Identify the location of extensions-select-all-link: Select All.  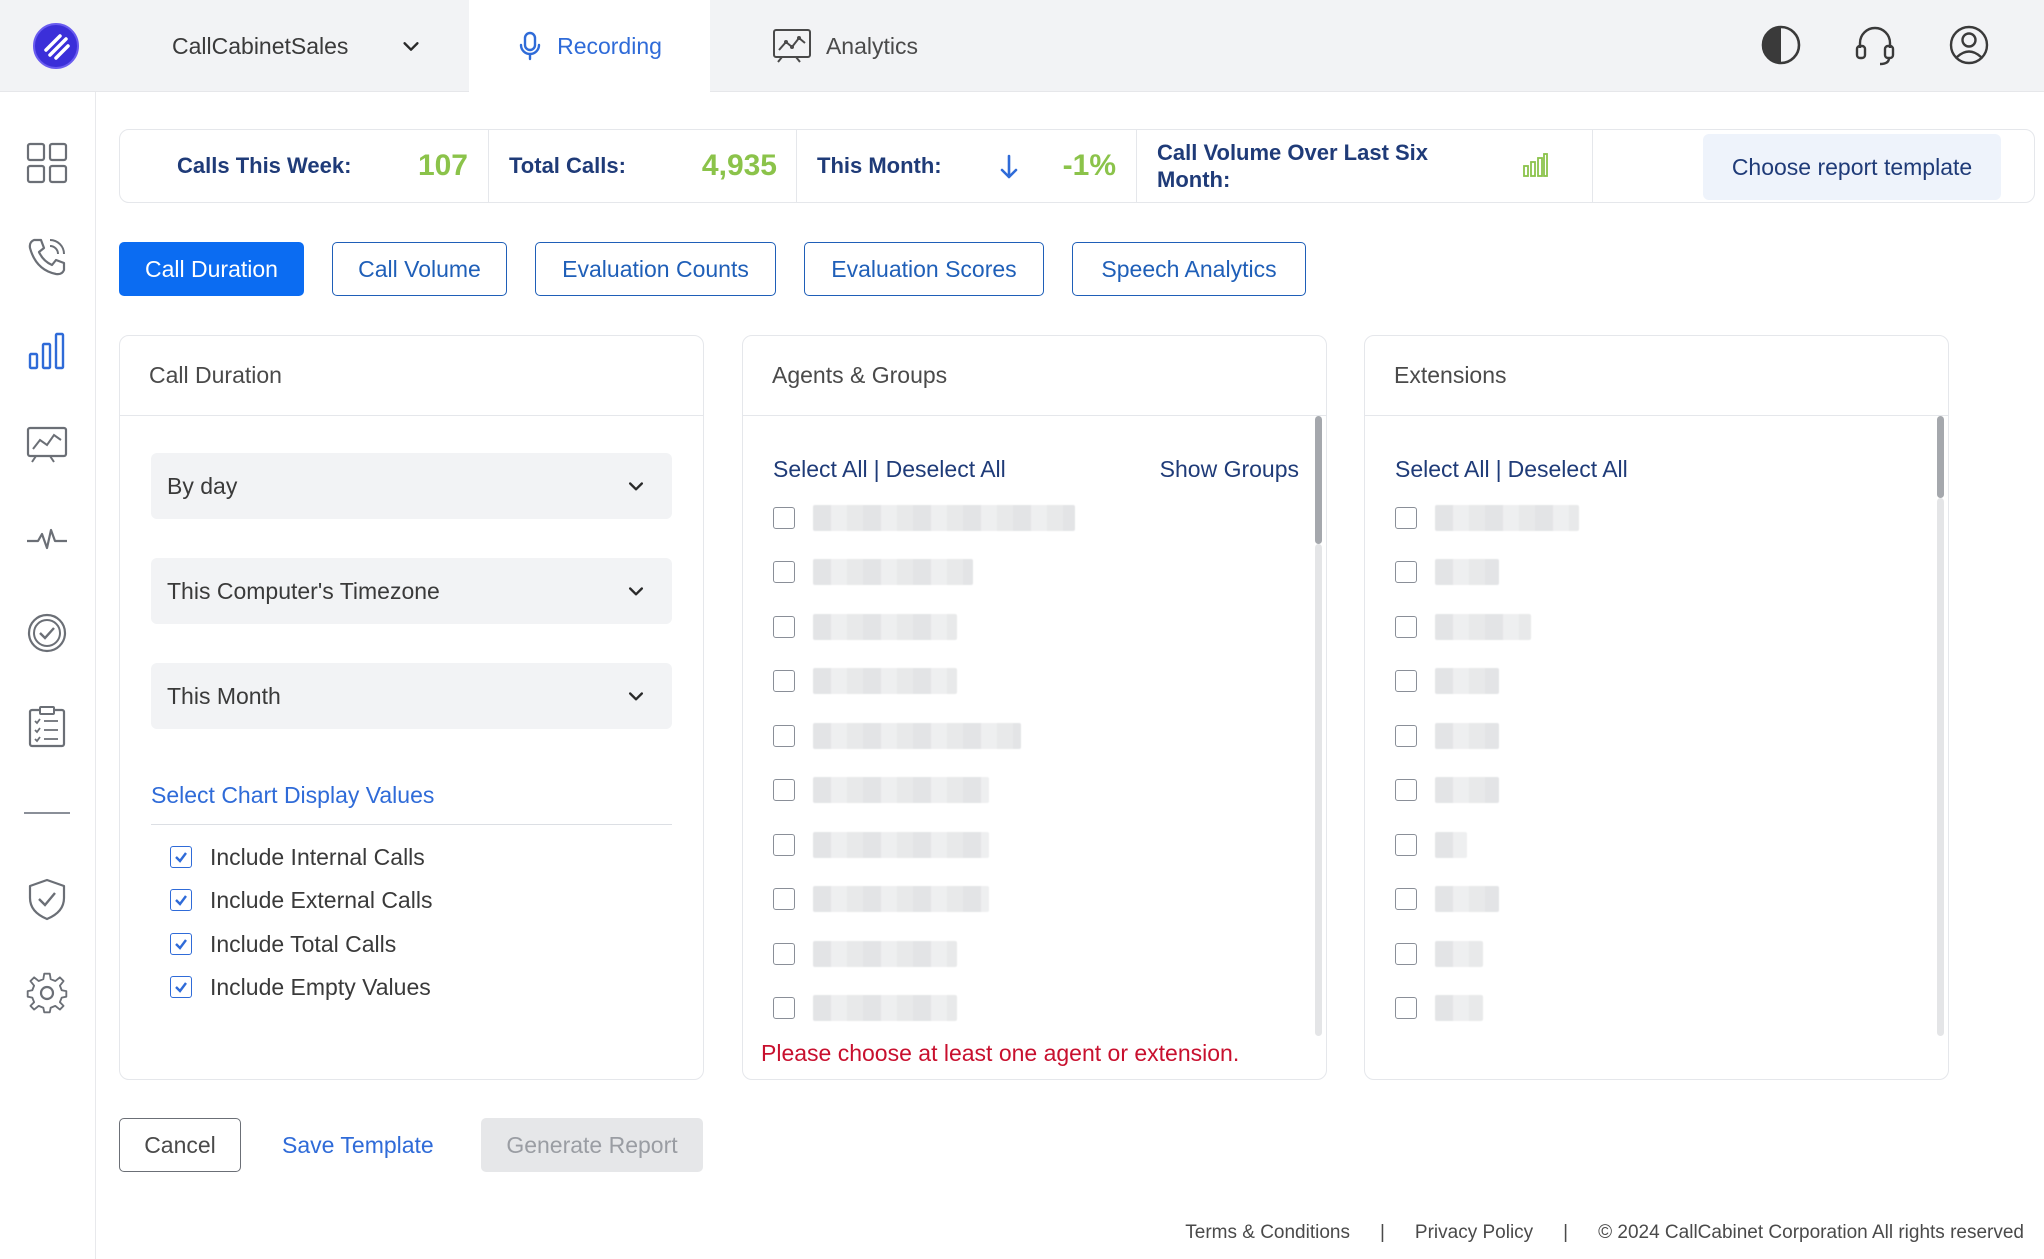
(1442, 469).